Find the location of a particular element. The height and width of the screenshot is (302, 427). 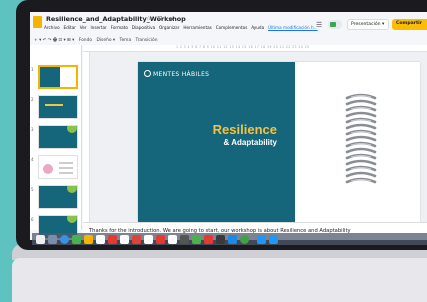

menu-archivo: Archivo is located at coordinates (52, 27).